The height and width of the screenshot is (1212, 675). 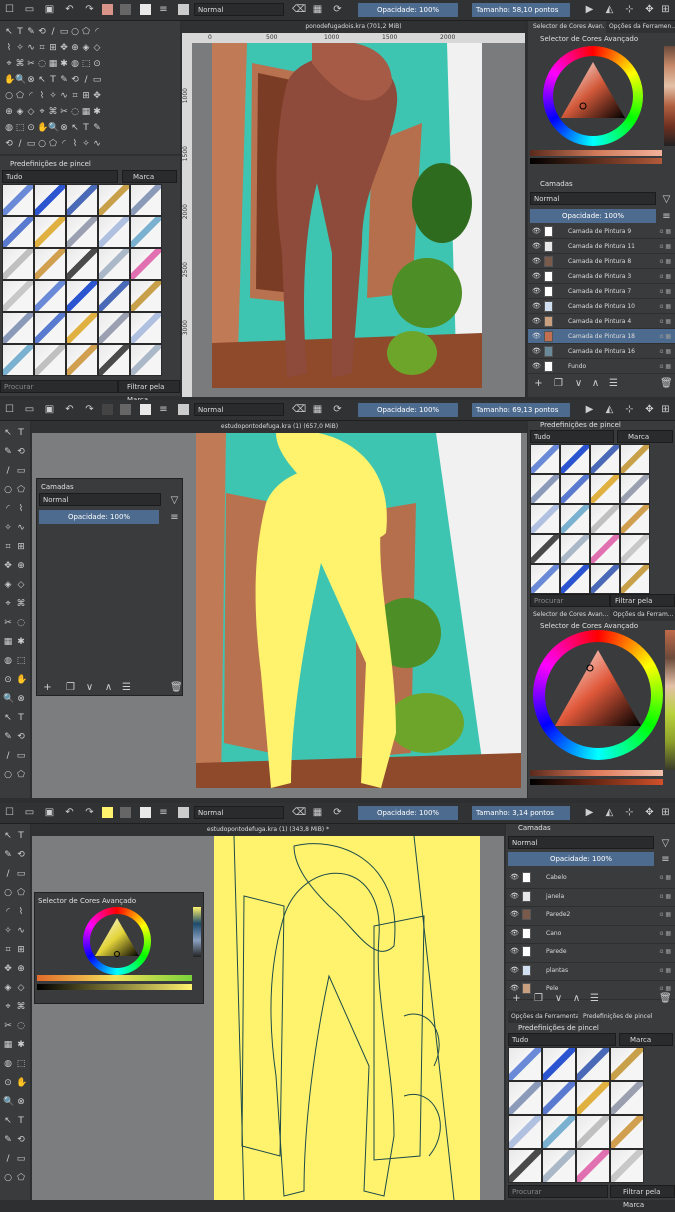 What do you see at coordinates (42, 48) in the screenshot?
I see `grid-tool-icon: ⌗` at bounding box center [42, 48].